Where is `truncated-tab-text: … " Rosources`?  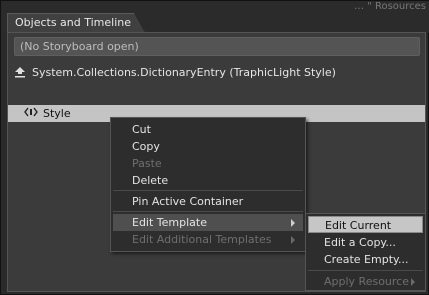
truncated-tab-text: … " Rosources is located at coordinates (390, 6).